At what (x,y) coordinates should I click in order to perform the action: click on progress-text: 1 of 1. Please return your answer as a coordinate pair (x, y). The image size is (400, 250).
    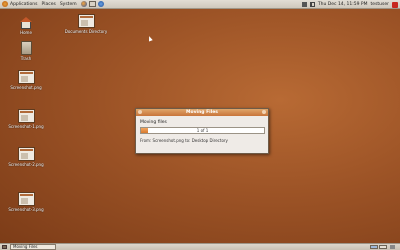
    Looking at the image, I should click on (202, 130).